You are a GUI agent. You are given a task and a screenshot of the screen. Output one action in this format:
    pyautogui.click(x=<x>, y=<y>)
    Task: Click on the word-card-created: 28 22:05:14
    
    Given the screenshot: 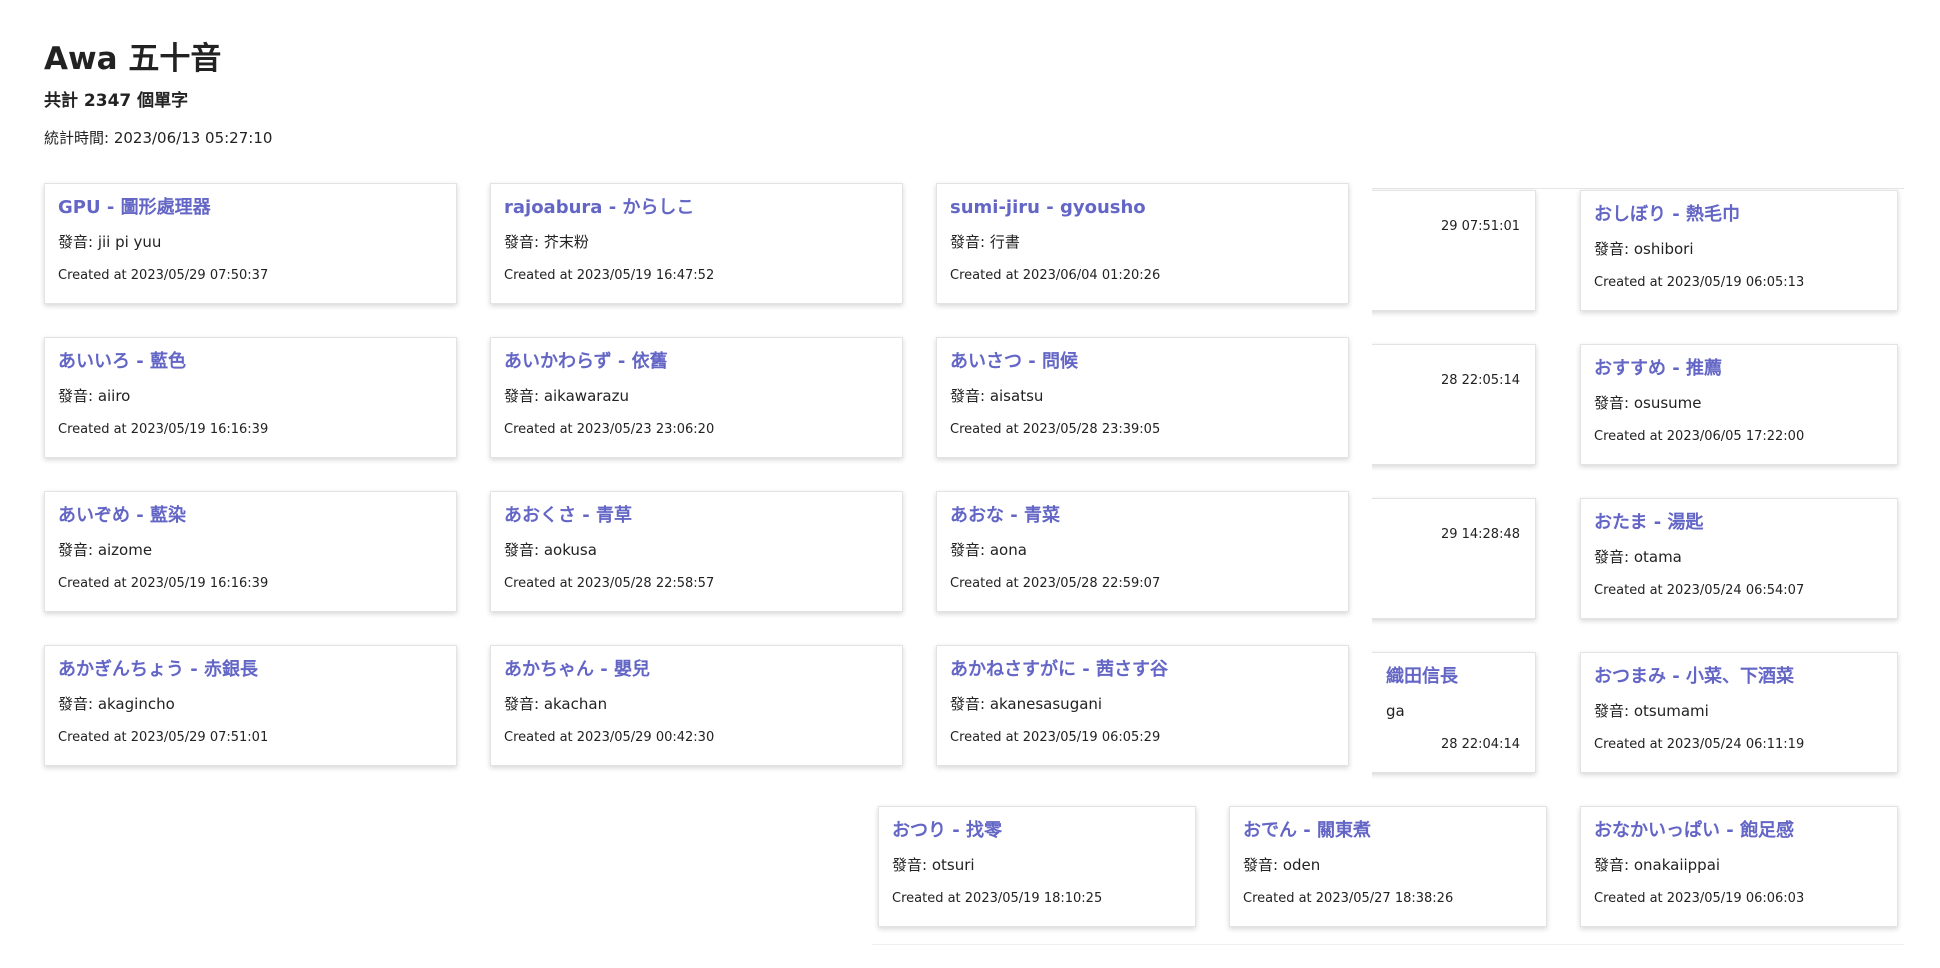 What is the action you would take?
    pyautogui.click(x=1480, y=380)
    